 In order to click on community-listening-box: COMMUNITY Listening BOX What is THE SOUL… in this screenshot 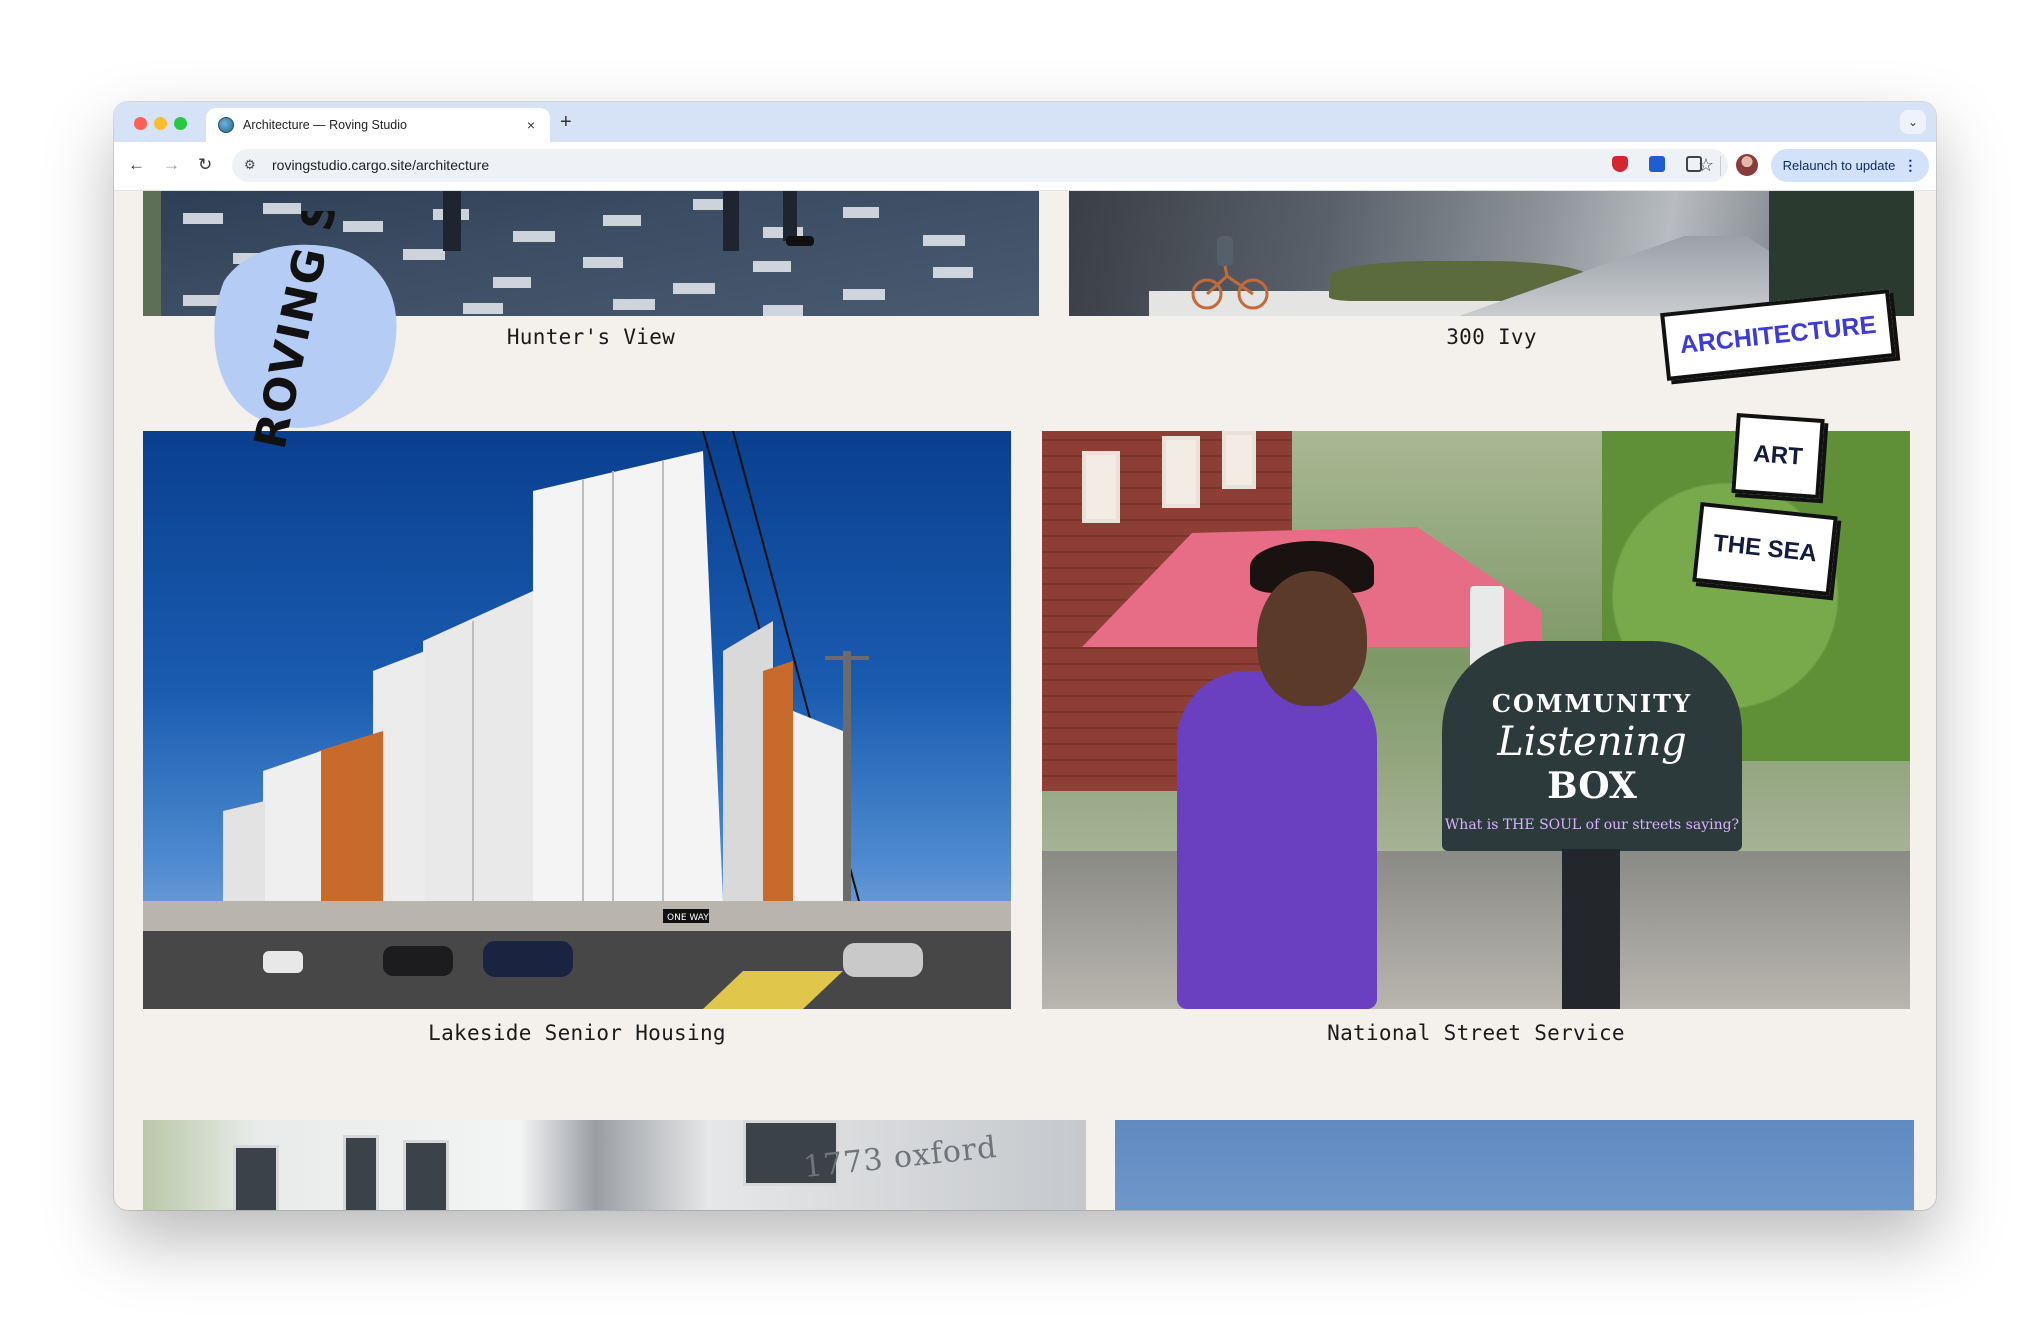, I will do `click(1592, 746)`.